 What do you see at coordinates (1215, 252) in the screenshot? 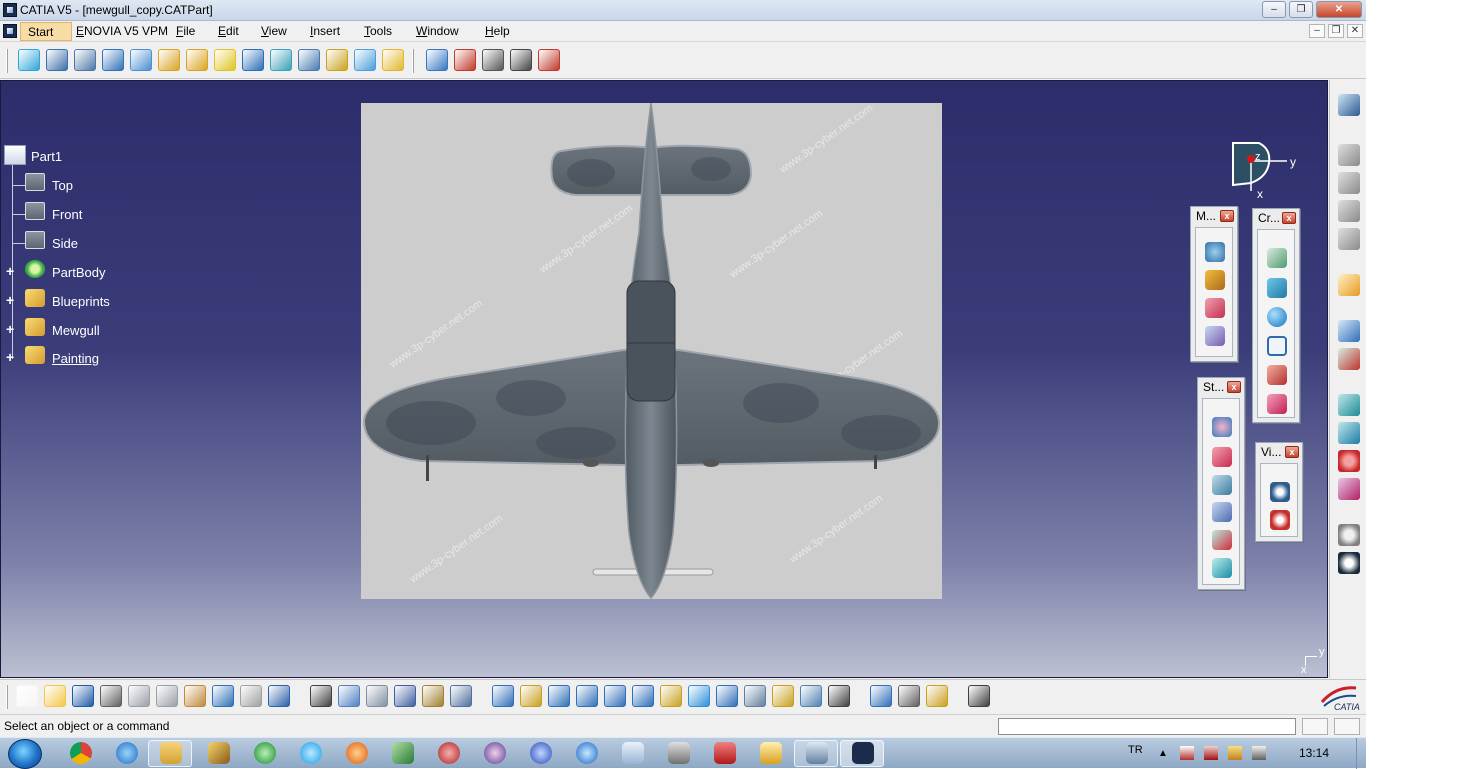
I see `measure-between-icon` at bounding box center [1215, 252].